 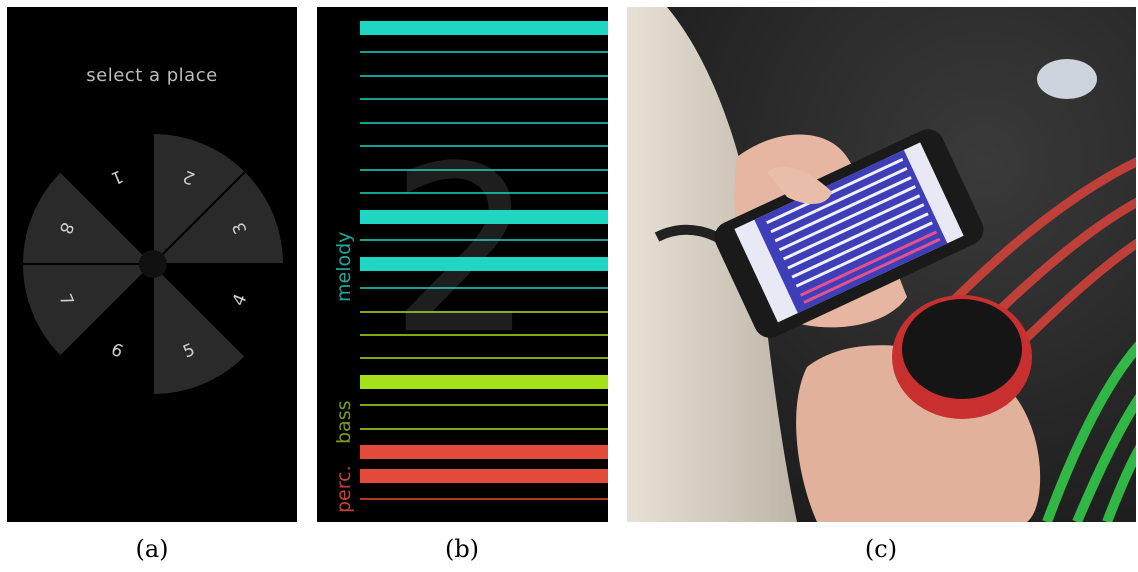 I want to click on wheel-hub, so click(x=153, y=264).